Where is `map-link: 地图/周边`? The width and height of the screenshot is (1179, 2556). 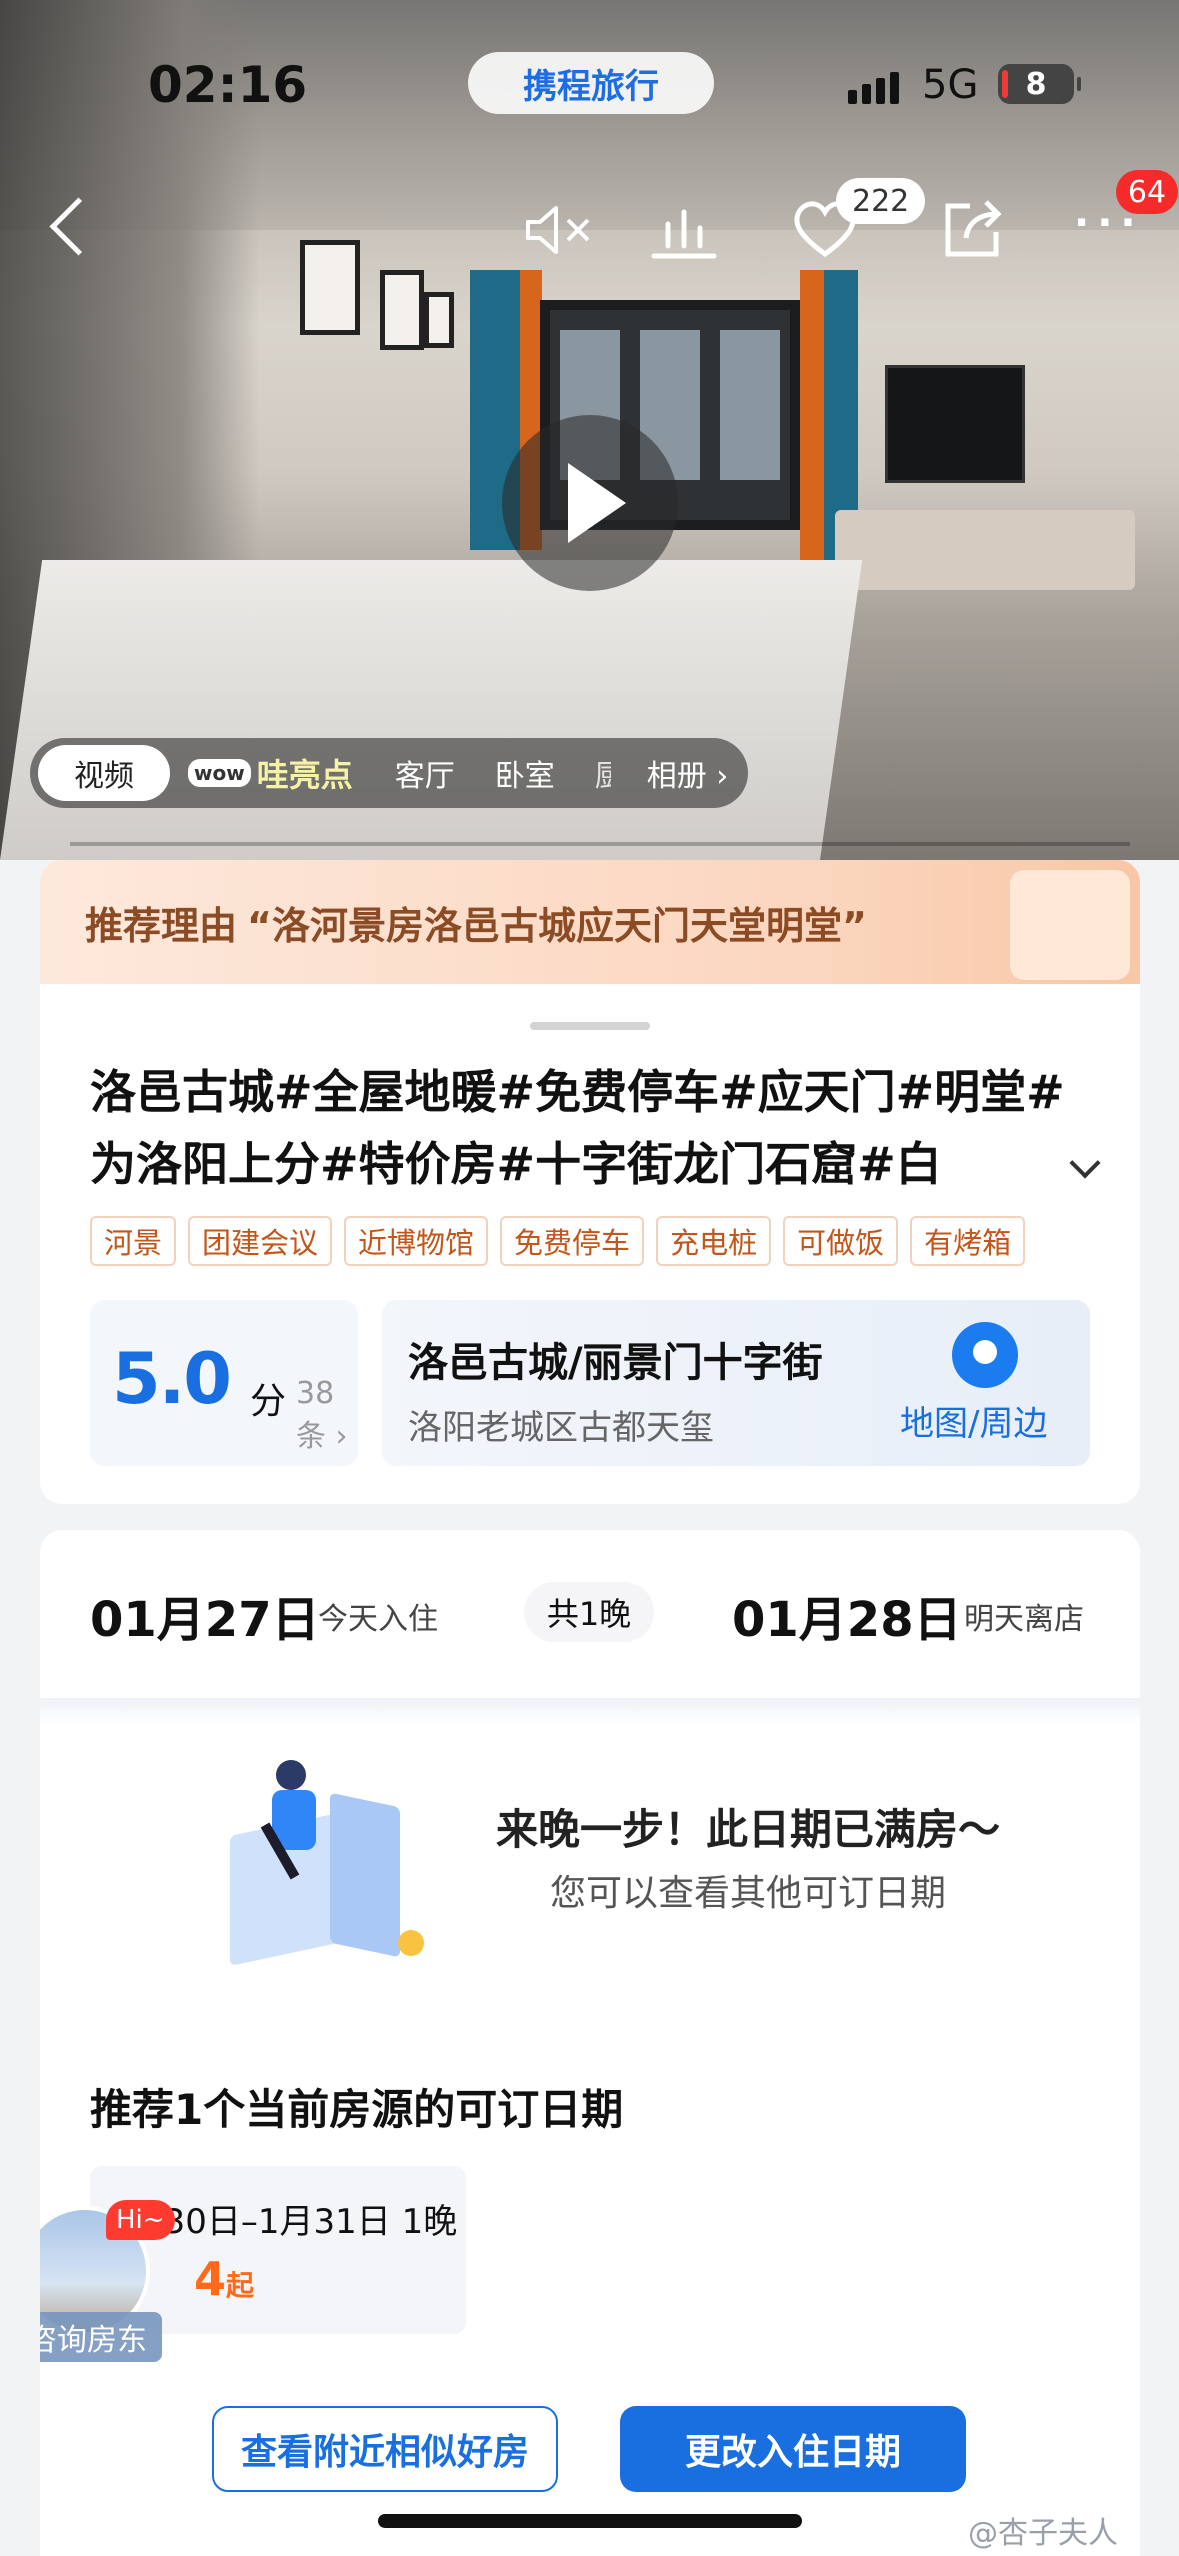
map-link: 地图/周边 is located at coordinates (973, 1420).